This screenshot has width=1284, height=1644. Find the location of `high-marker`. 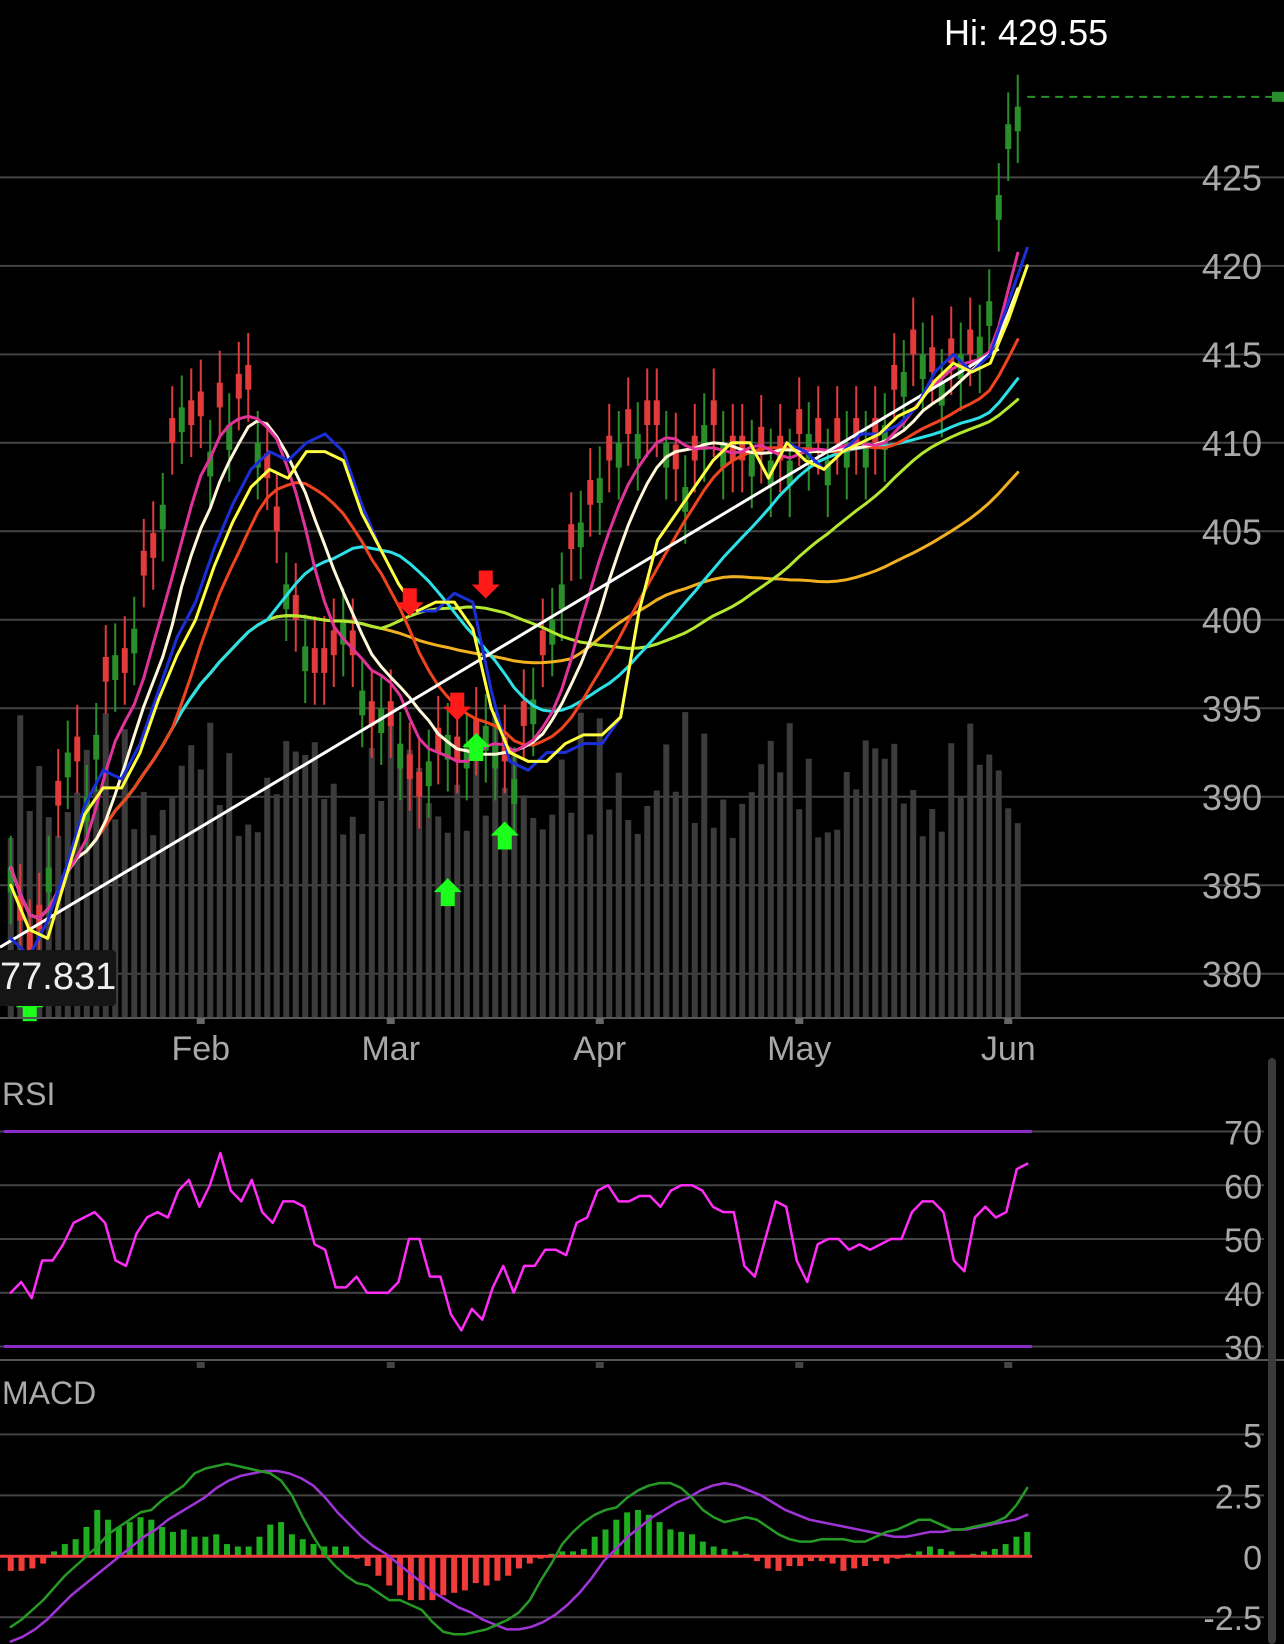

high-marker is located at coordinates (1278, 96).